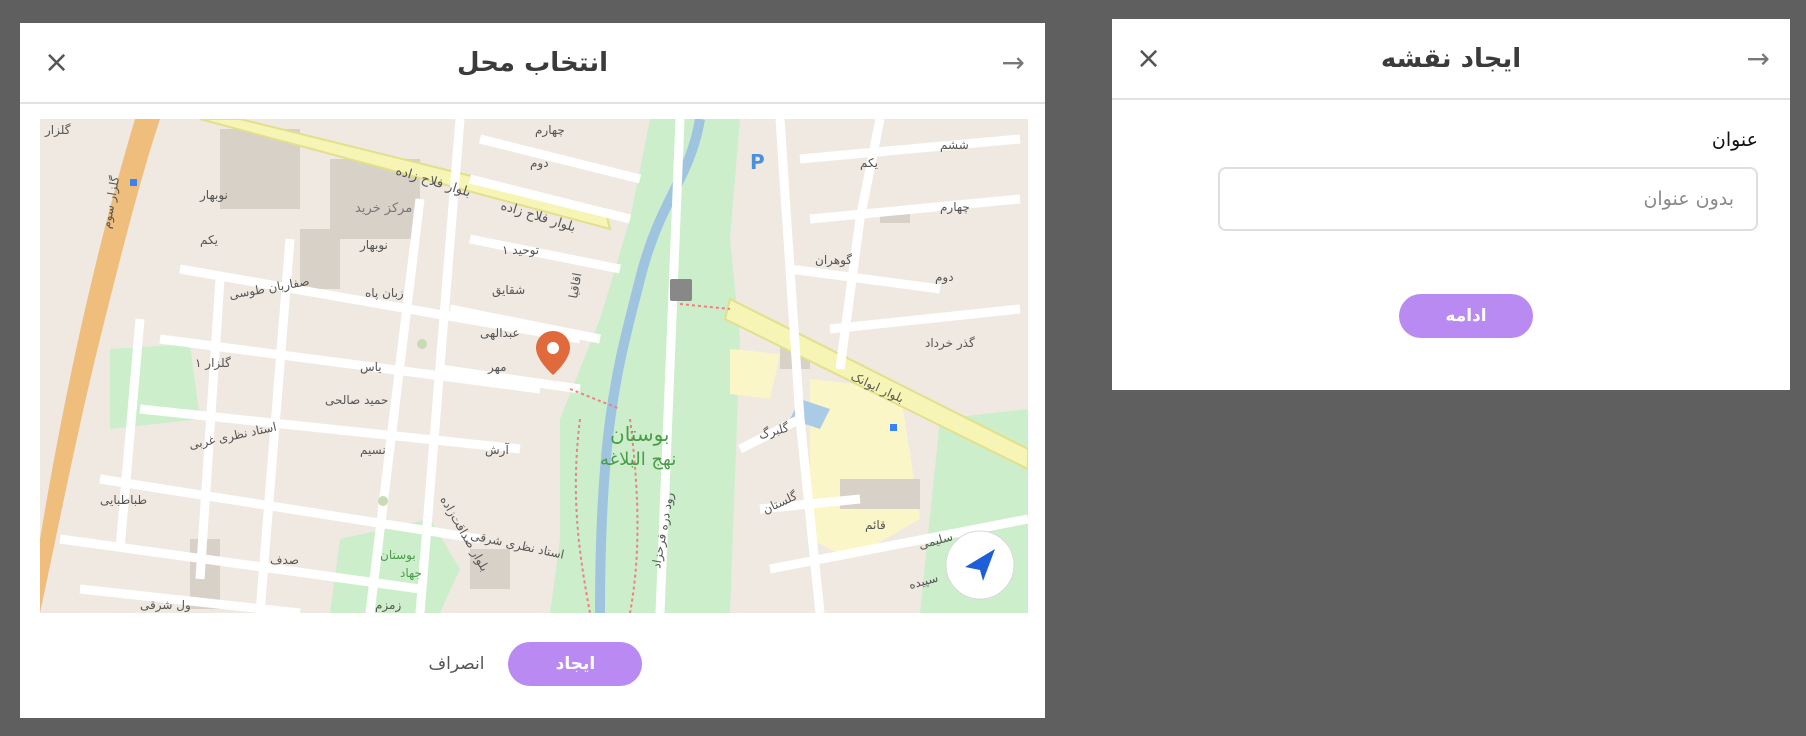  Describe the element at coordinates (388, 605) in the screenshot. I see `map-label: زمزم` at that location.